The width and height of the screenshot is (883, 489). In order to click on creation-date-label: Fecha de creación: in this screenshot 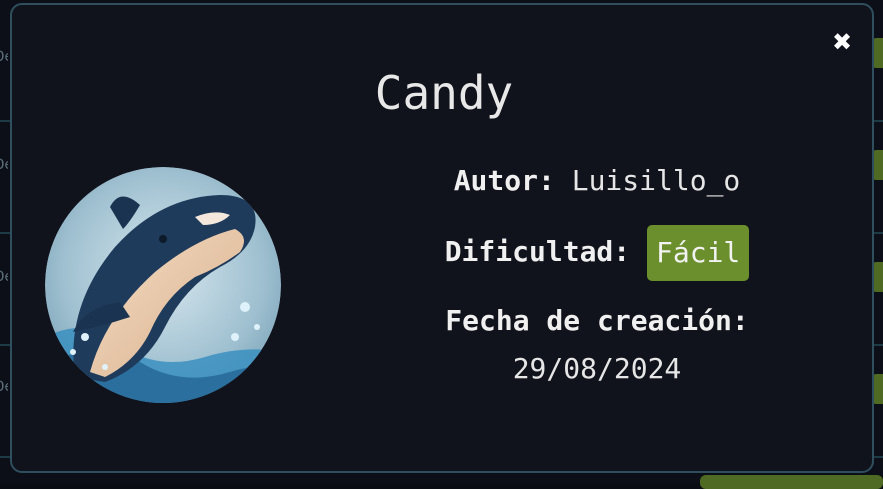, I will do `click(597, 320)`.